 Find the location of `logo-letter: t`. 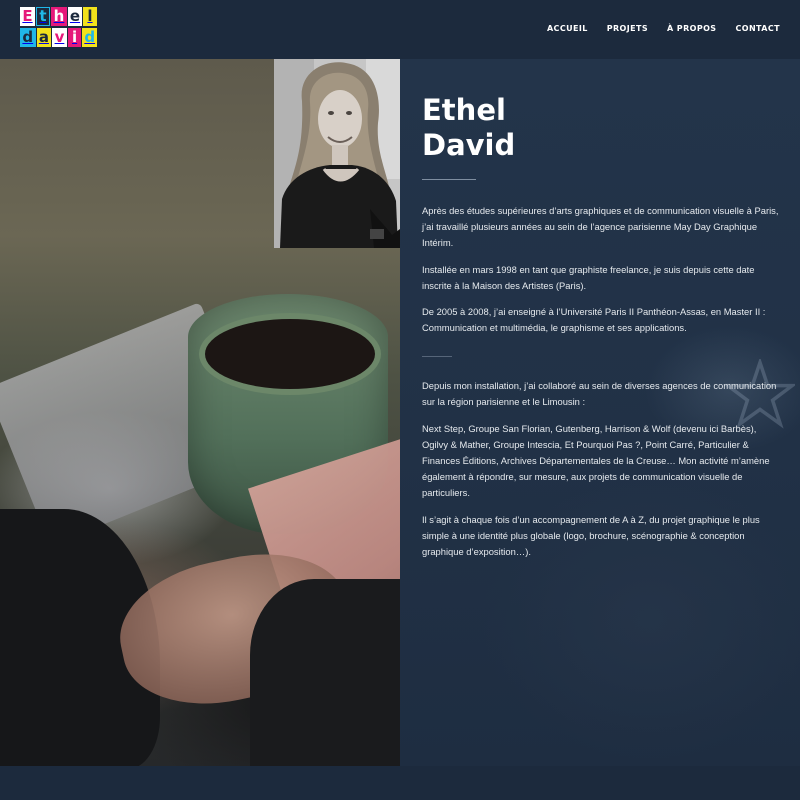

logo-letter: t is located at coordinates (43, 16).